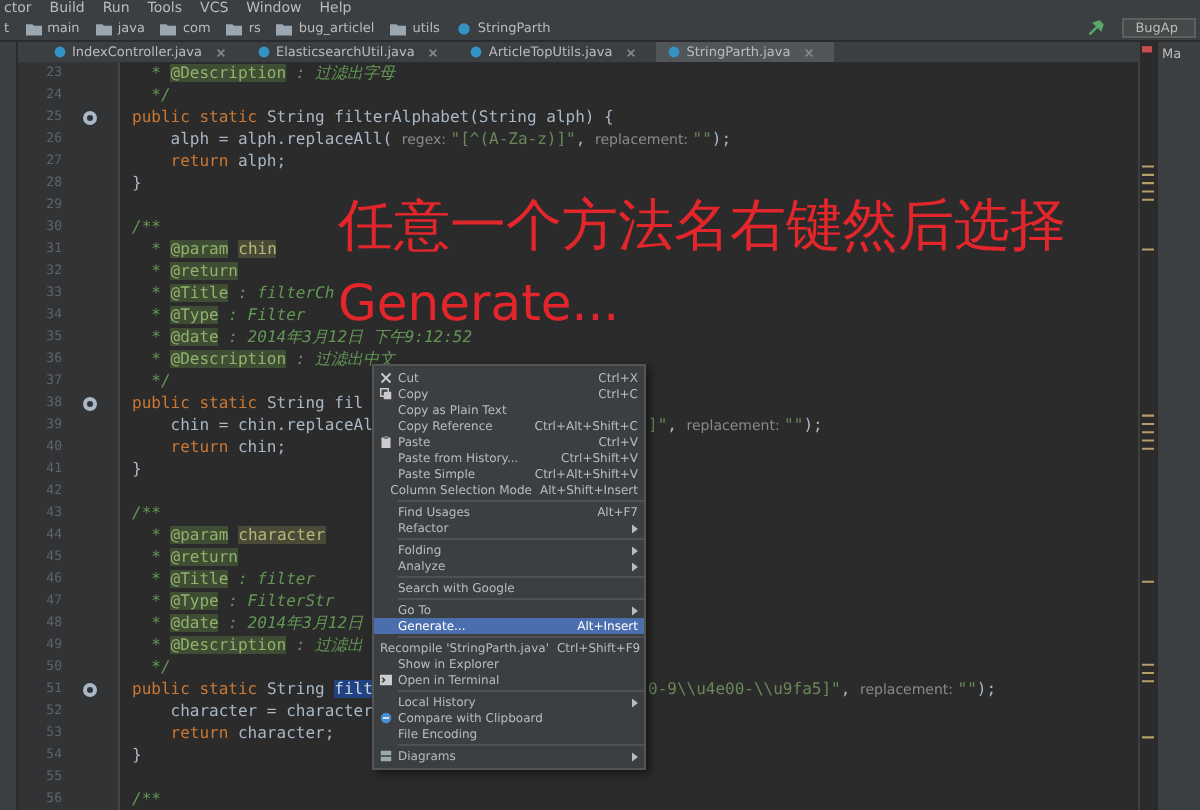 This screenshot has height=810, width=1200. I want to click on terminal-icon, so click(386, 680).